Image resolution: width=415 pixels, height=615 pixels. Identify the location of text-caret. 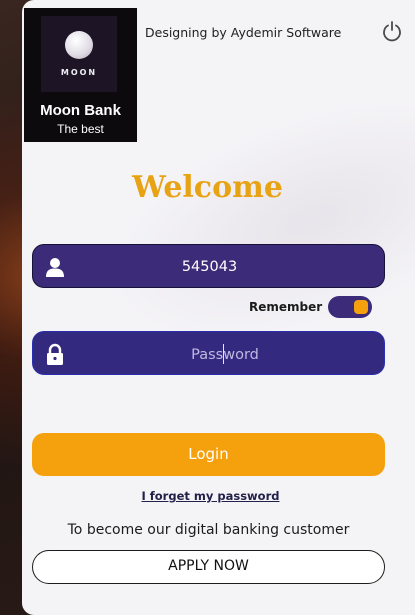
(223, 354).